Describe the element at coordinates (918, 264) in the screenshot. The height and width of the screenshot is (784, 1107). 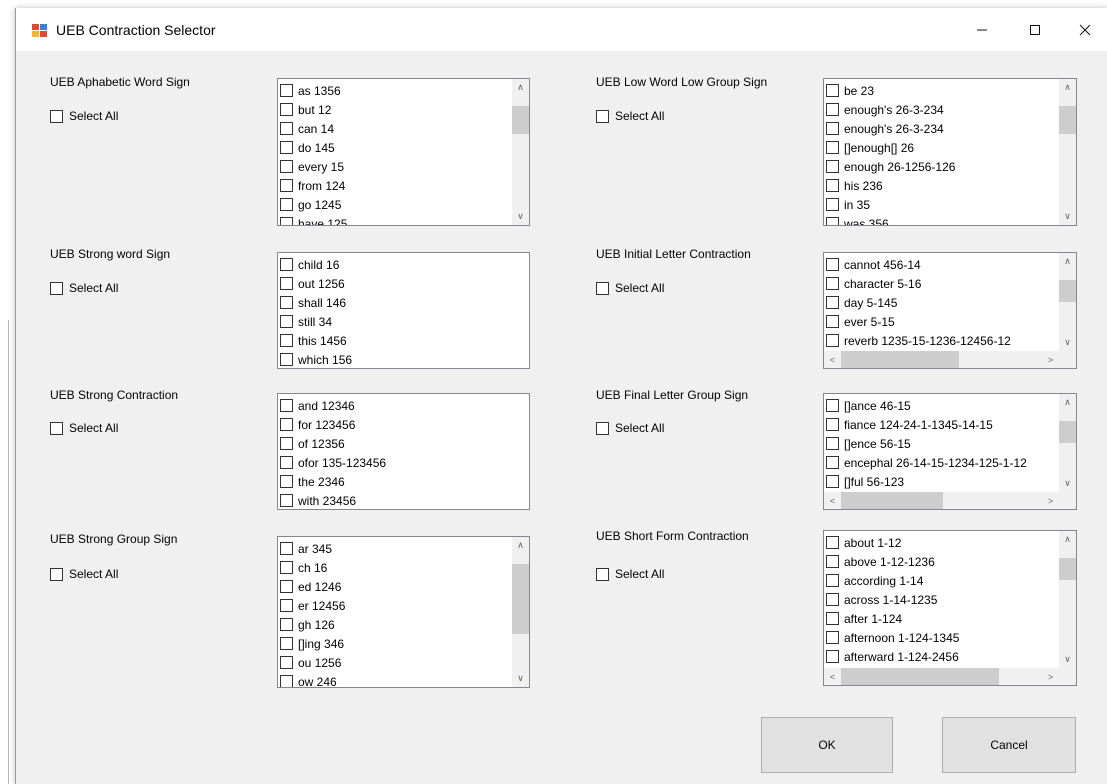
I see `list-item: cannot 456-14` at that location.